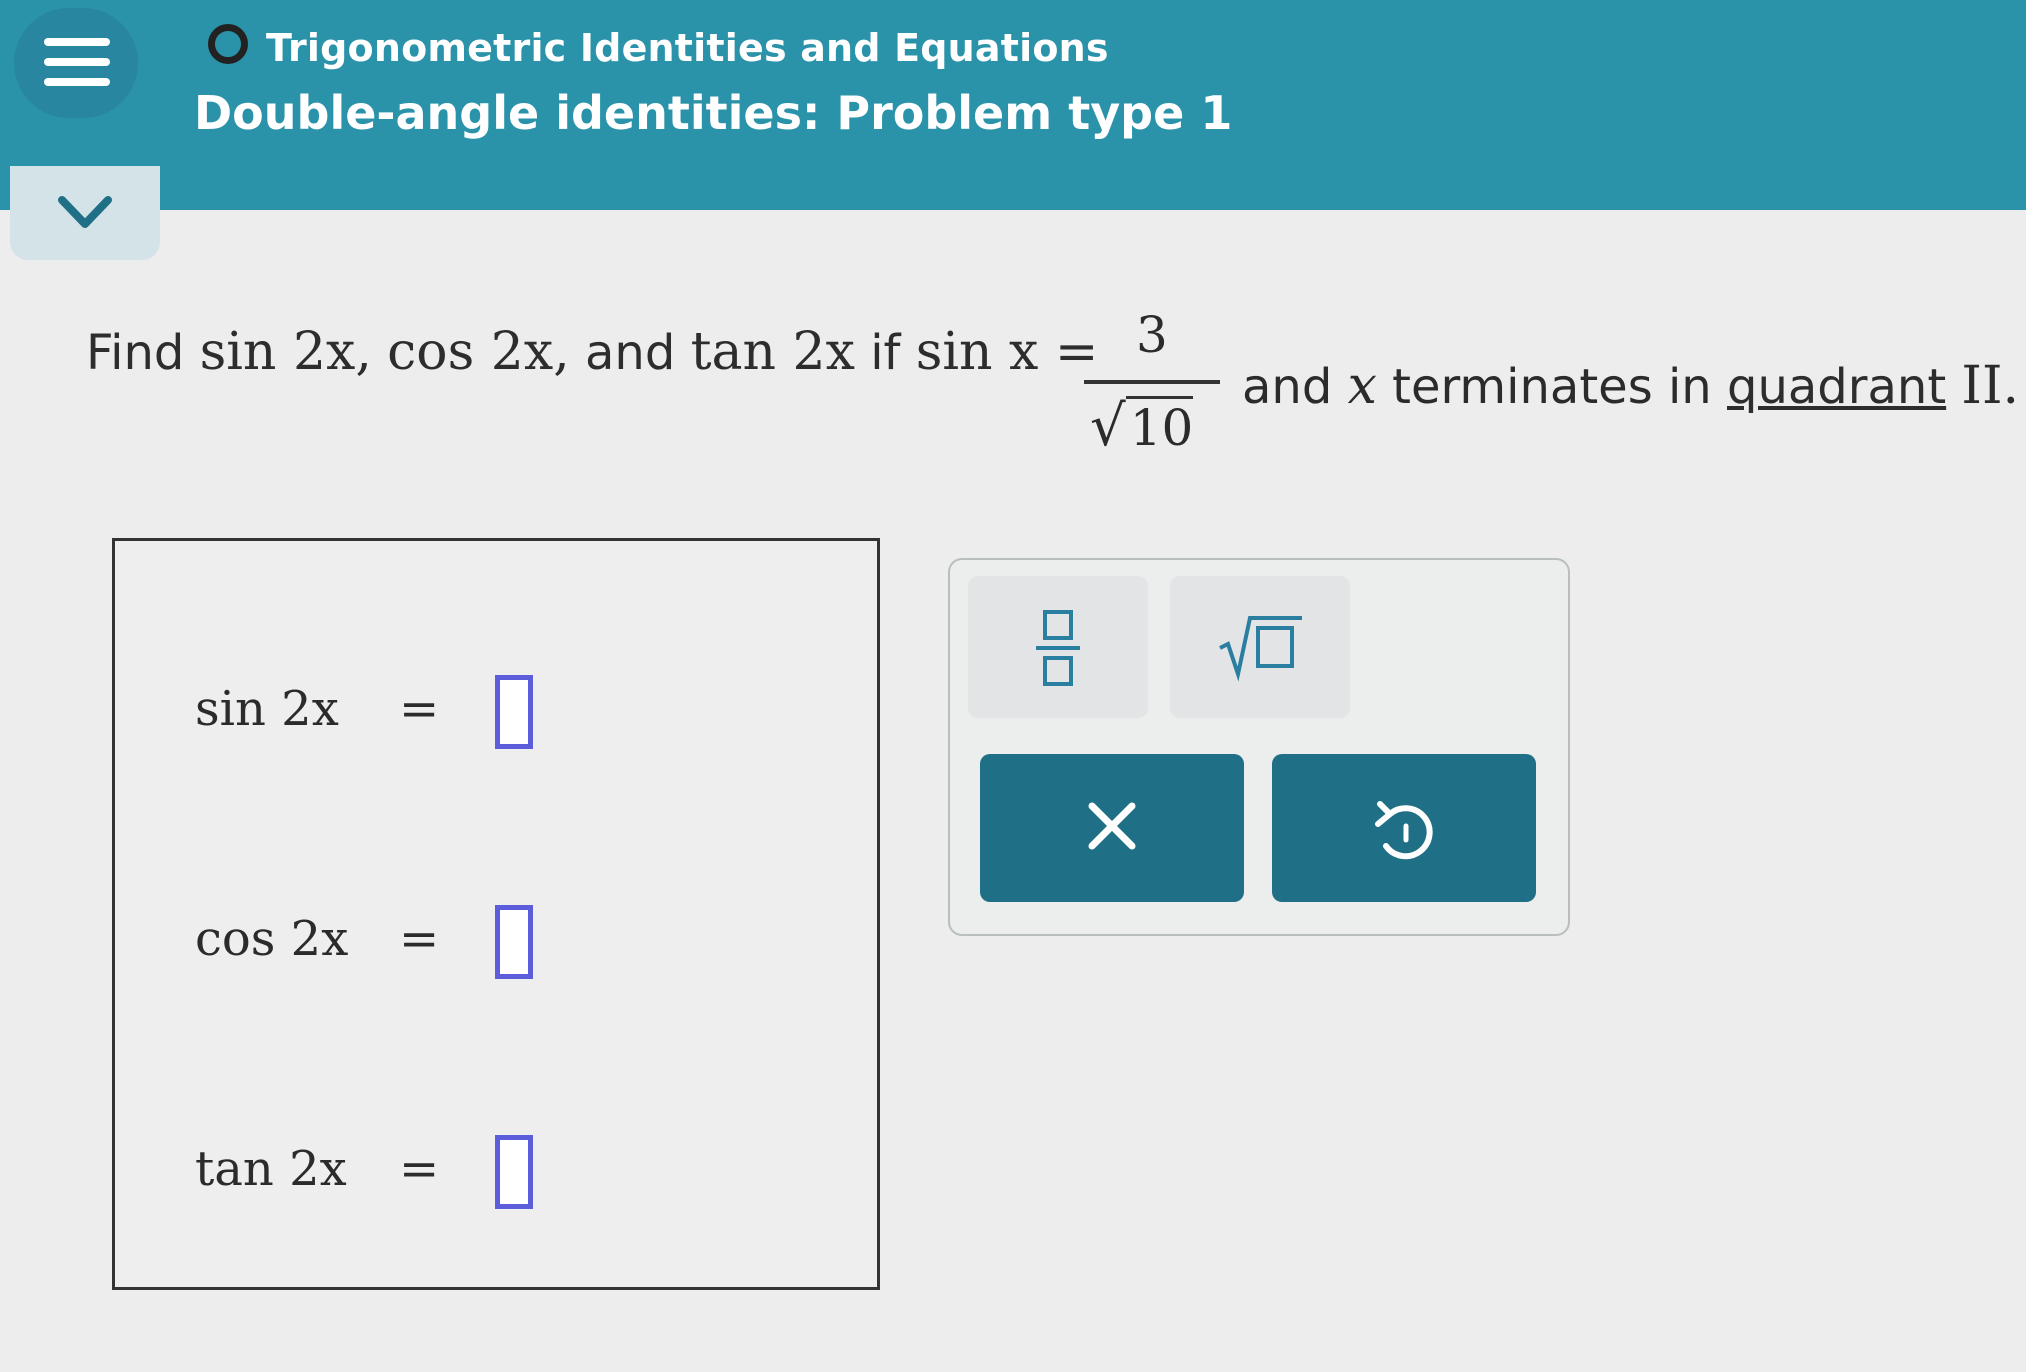 Image resolution: width=2026 pixels, height=1372 pixels. I want to click on answer-row-cos: cos 2x =, so click(475, 951).